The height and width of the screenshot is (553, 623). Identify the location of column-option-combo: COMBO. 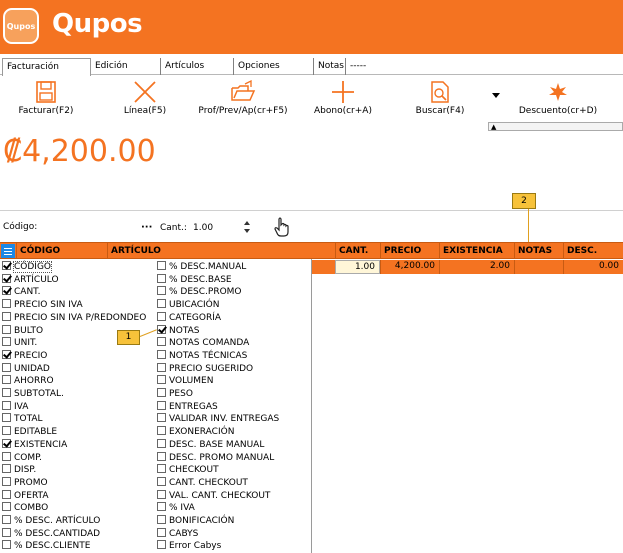
(25, 508).